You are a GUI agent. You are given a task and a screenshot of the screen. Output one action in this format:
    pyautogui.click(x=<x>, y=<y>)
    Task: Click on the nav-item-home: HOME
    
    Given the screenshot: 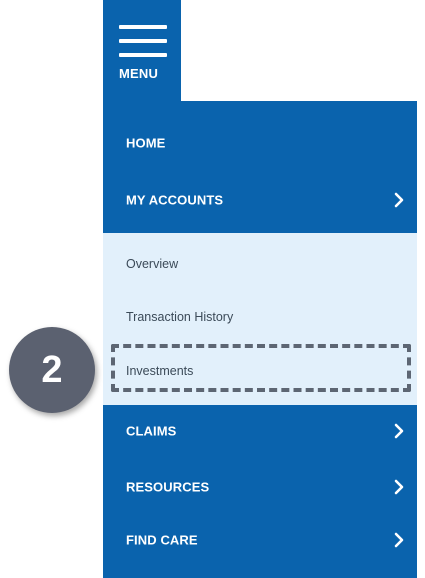 What is the action you would take?
    pyautogui.click(x=260, y=143)
    